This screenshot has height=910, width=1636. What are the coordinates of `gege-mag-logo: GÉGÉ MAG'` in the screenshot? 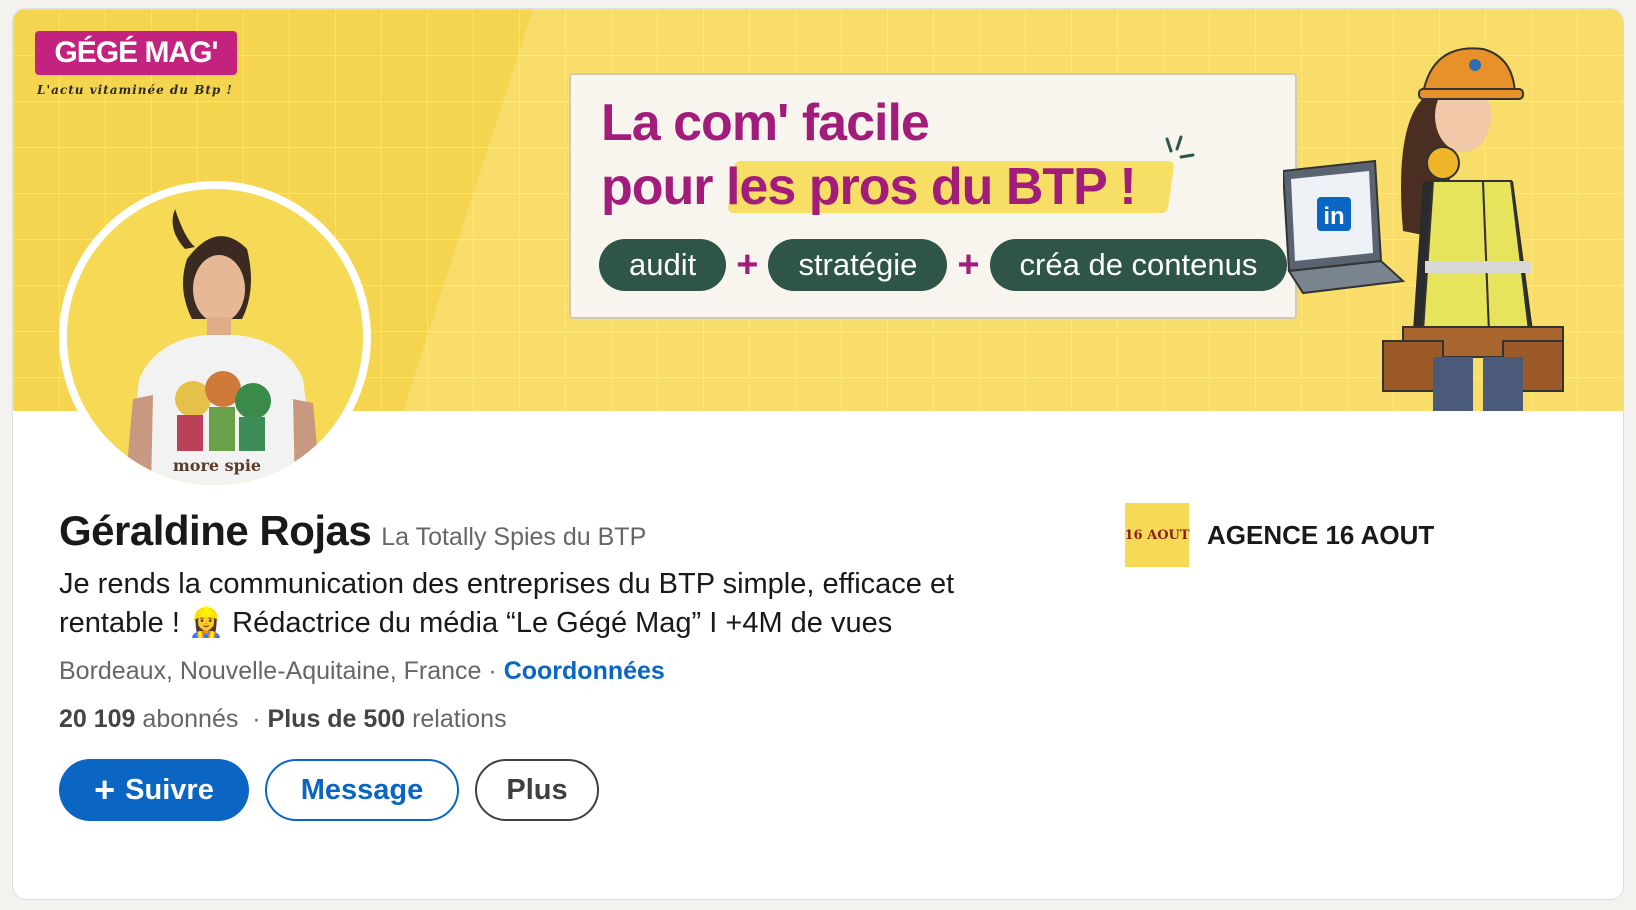 It's located at (136, 53).